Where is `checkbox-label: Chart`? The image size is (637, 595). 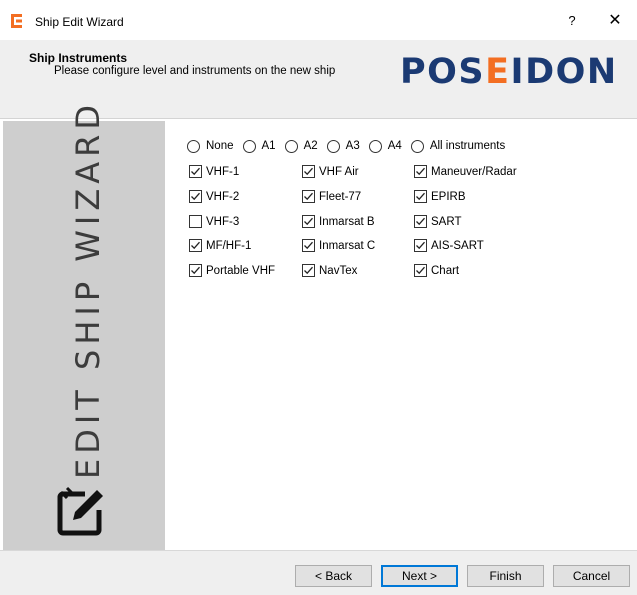
checkbox-label: Chart is located at coordinates (445, 270).